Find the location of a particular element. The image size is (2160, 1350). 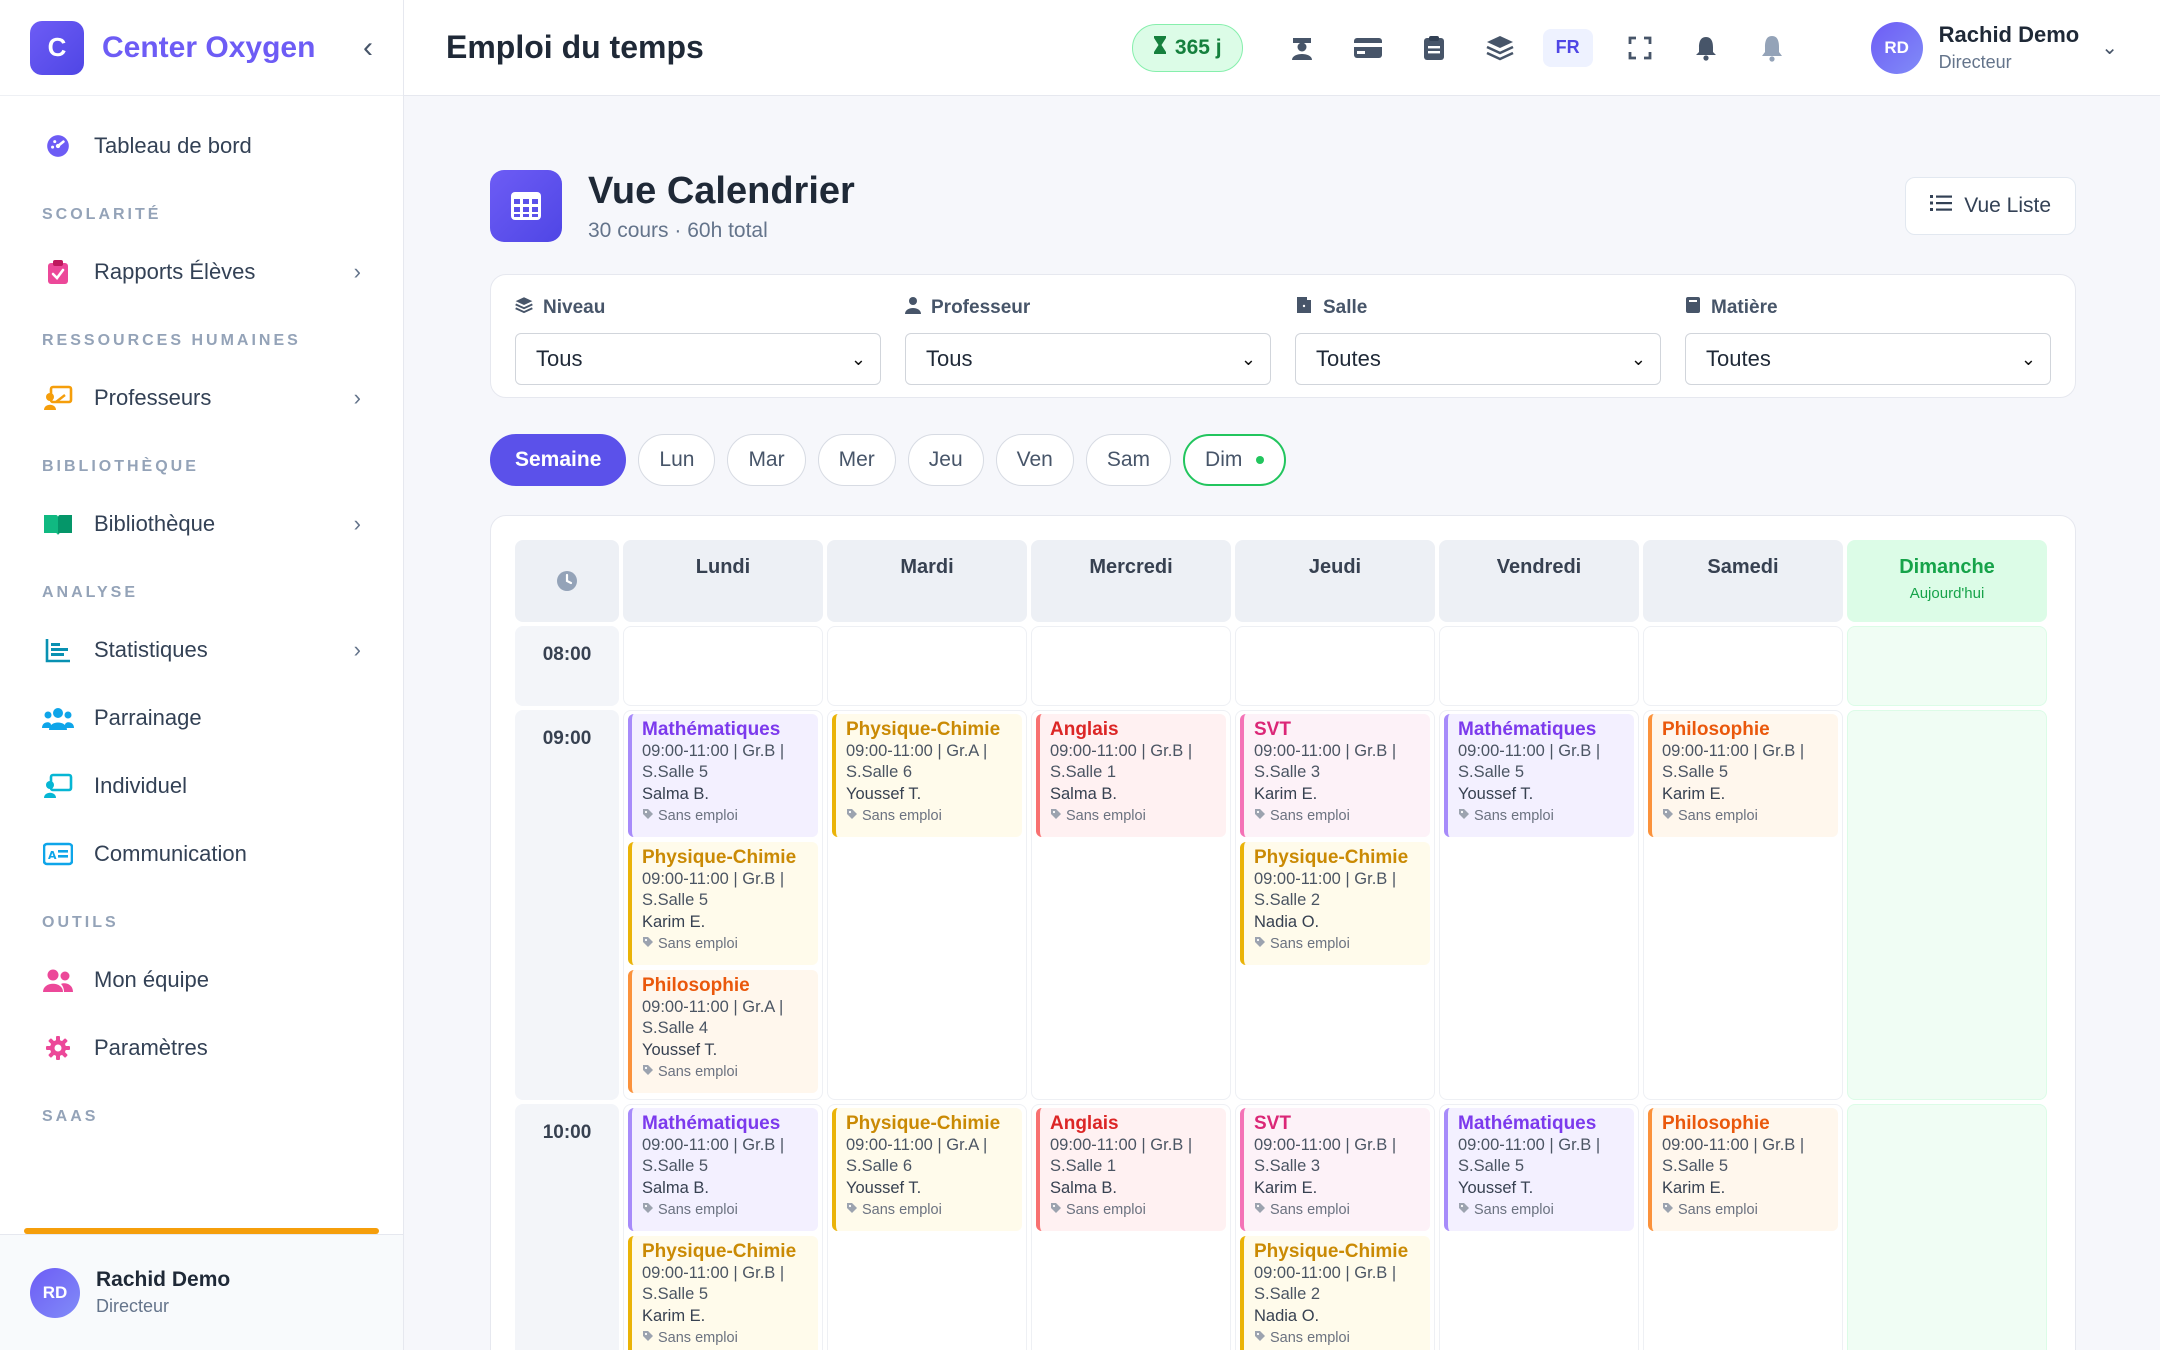

top-user-menu: RD Rachid Demo Directeur ⌄ is located at coordinates (1994, 47).